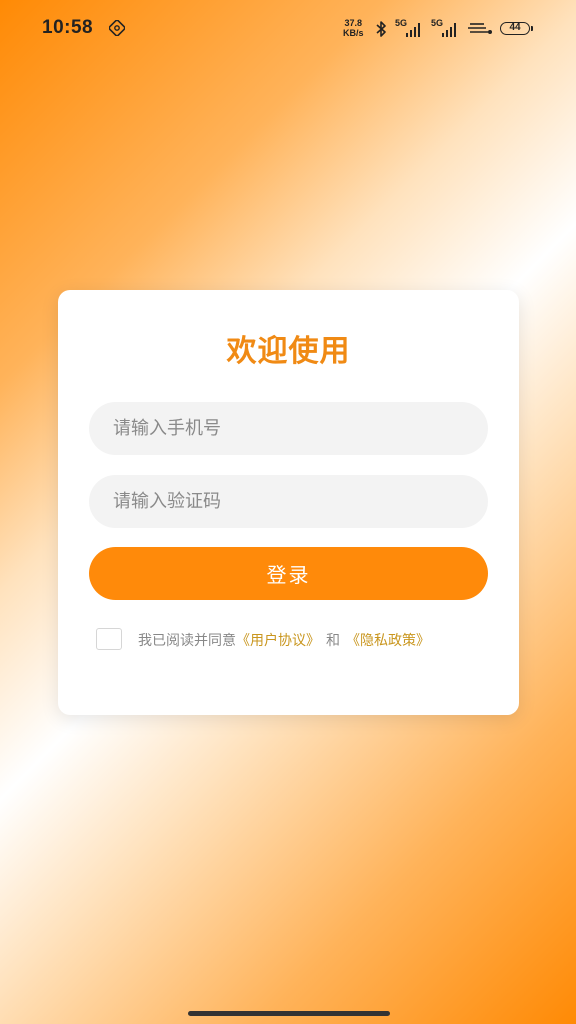 This screenshot has width=576, height=1024. I want to click on wifi-icon, so click(480, 28).